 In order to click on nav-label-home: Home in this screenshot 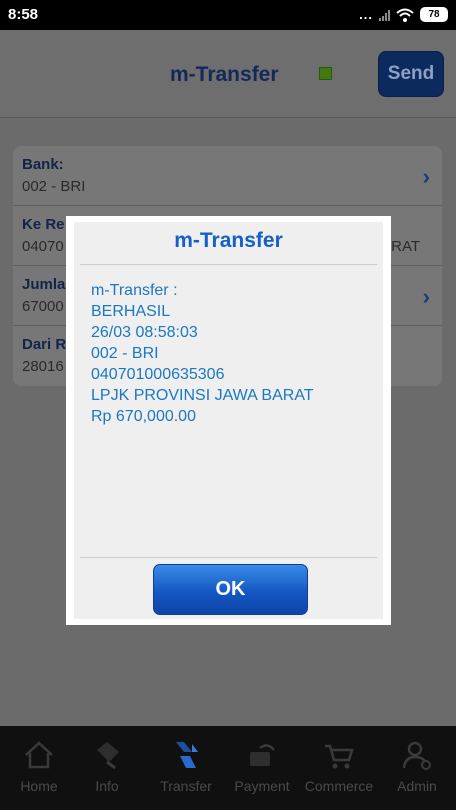, I will do `click(39, 786)`.